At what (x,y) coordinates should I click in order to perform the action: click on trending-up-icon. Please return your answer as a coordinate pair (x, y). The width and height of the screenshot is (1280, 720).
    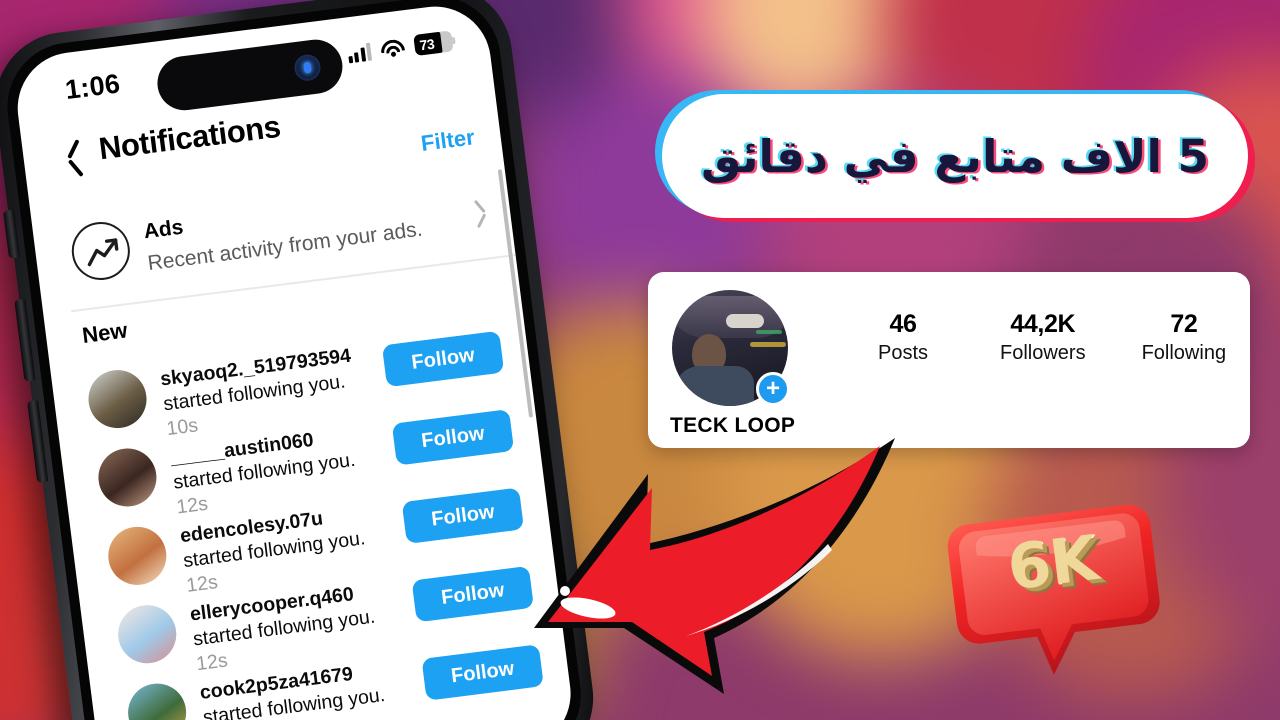
    Looking at the image, I should click on (101, 251).